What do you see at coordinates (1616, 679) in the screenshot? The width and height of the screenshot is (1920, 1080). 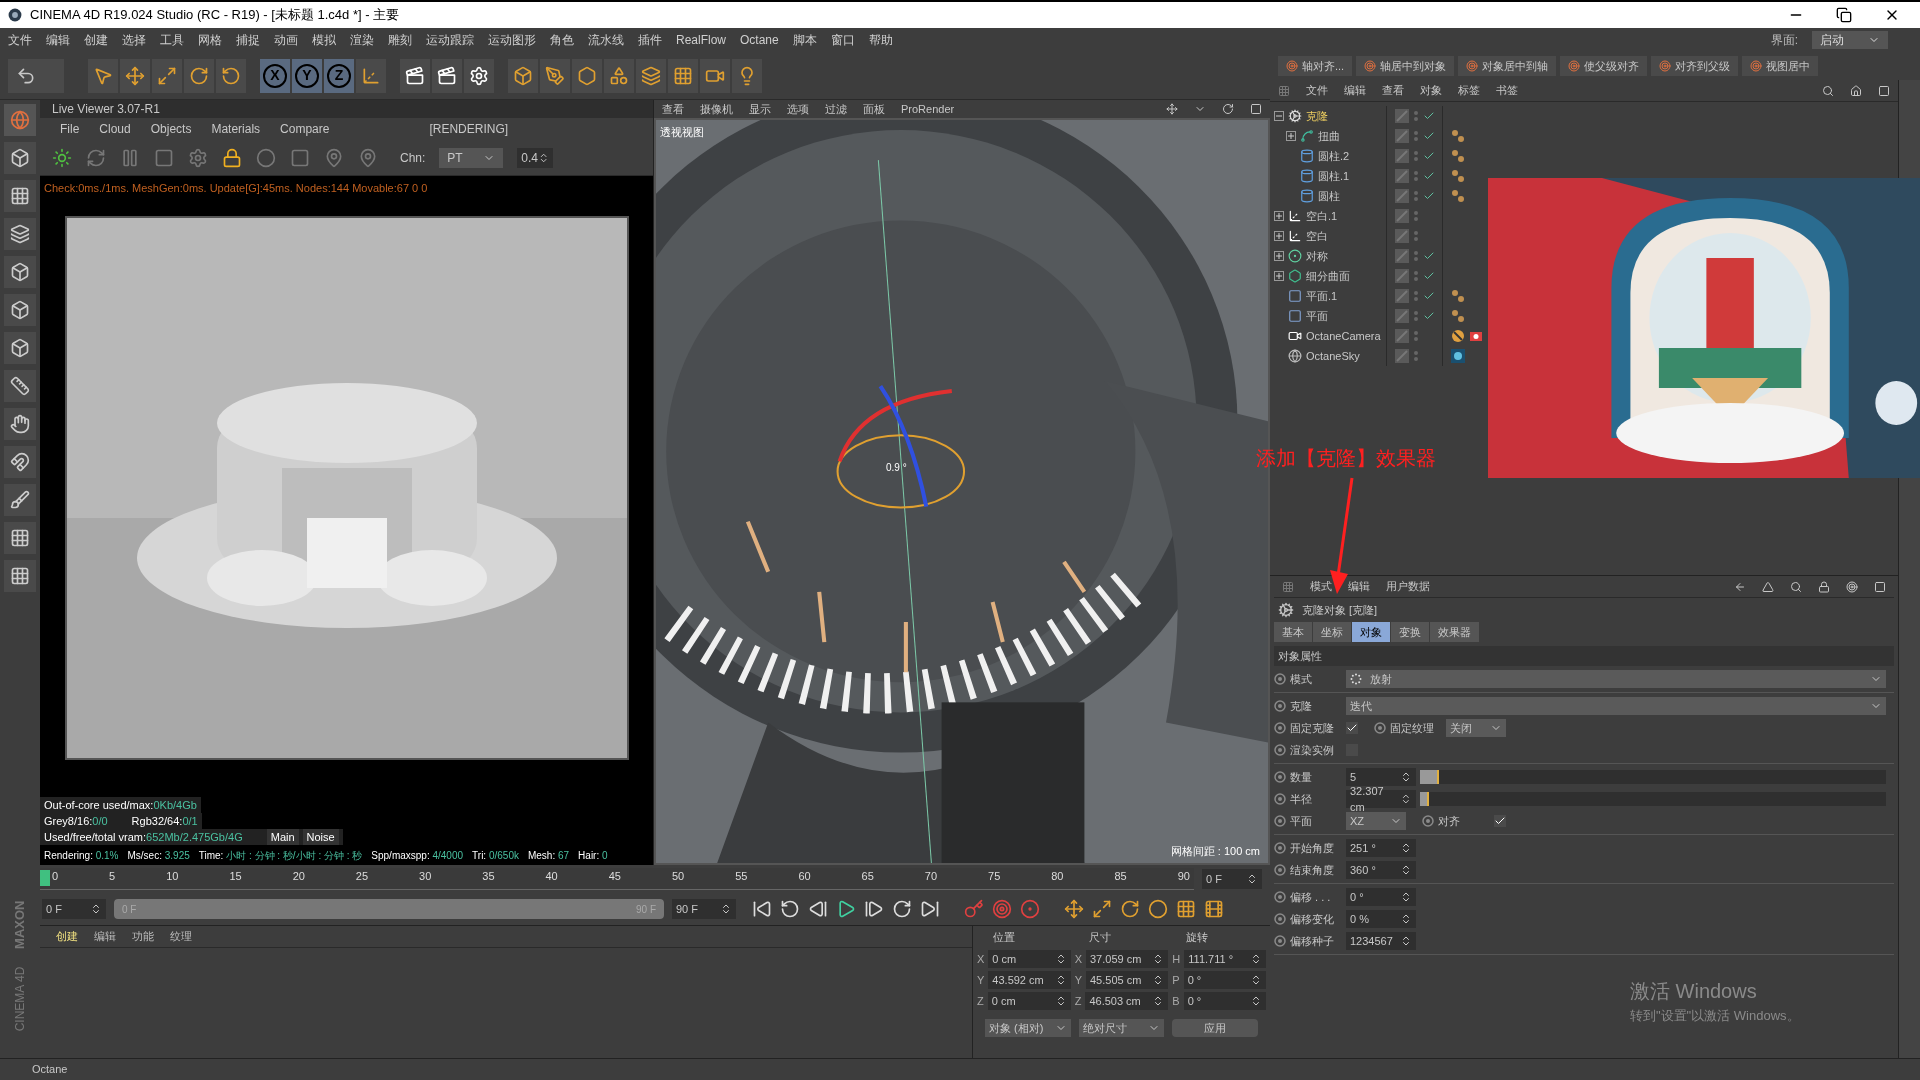 I see `dropdown: 放射` at bounding box center [1616, 679].